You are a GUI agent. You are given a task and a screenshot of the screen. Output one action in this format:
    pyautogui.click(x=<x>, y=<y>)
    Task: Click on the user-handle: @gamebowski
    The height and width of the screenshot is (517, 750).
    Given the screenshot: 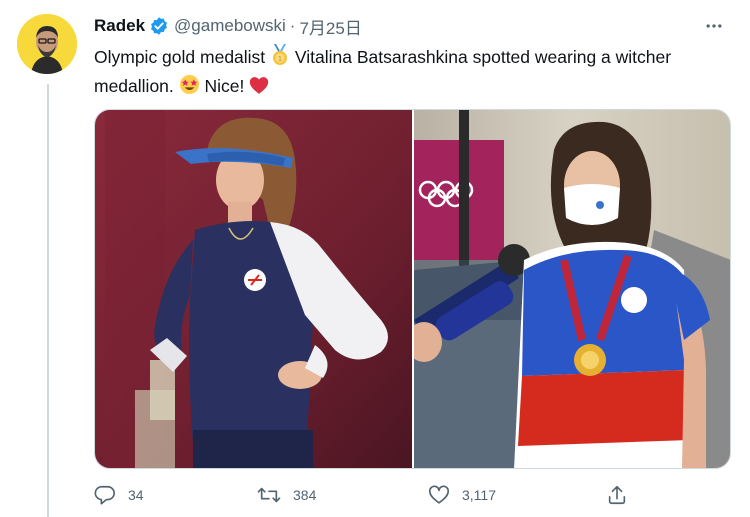 What is the action you would take?
    pyautogui.click(x=230, y=26)
    